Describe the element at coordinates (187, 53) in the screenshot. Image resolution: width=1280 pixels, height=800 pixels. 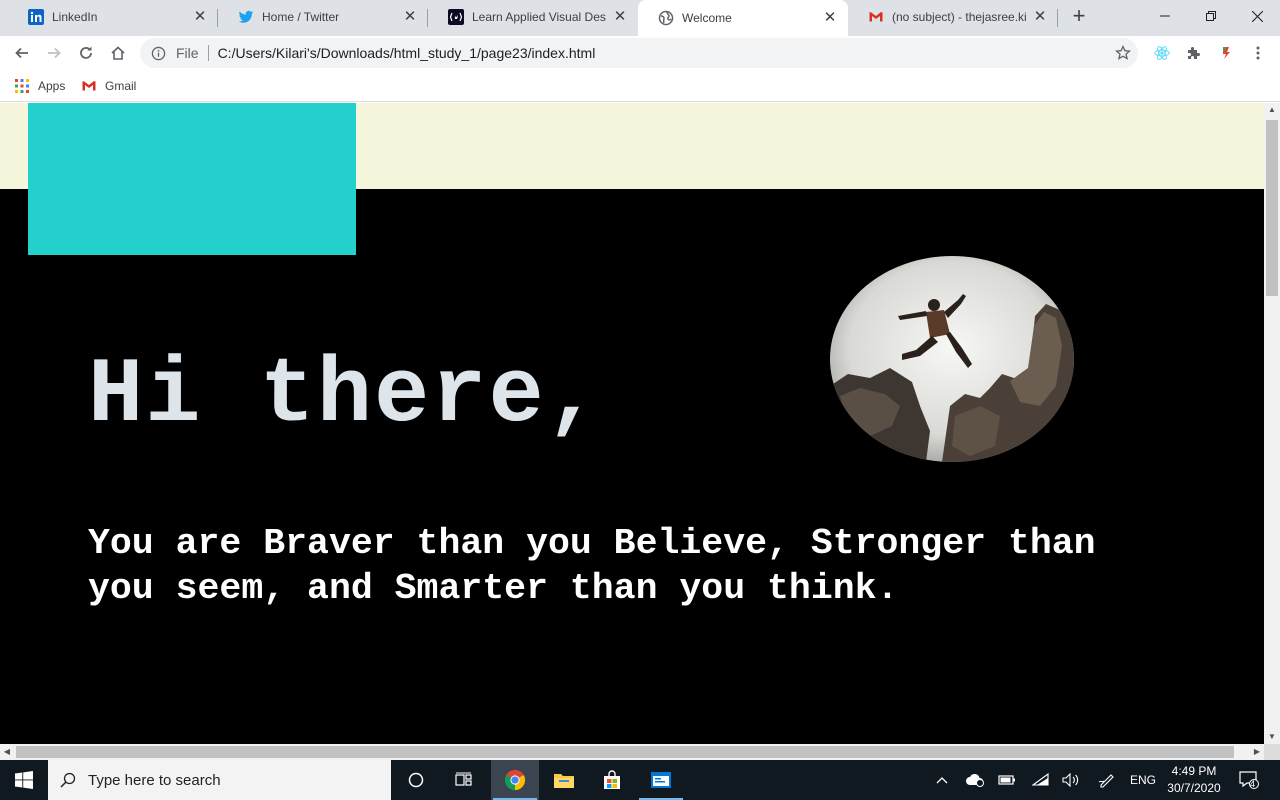
I see `scheme-label: File` at that location.